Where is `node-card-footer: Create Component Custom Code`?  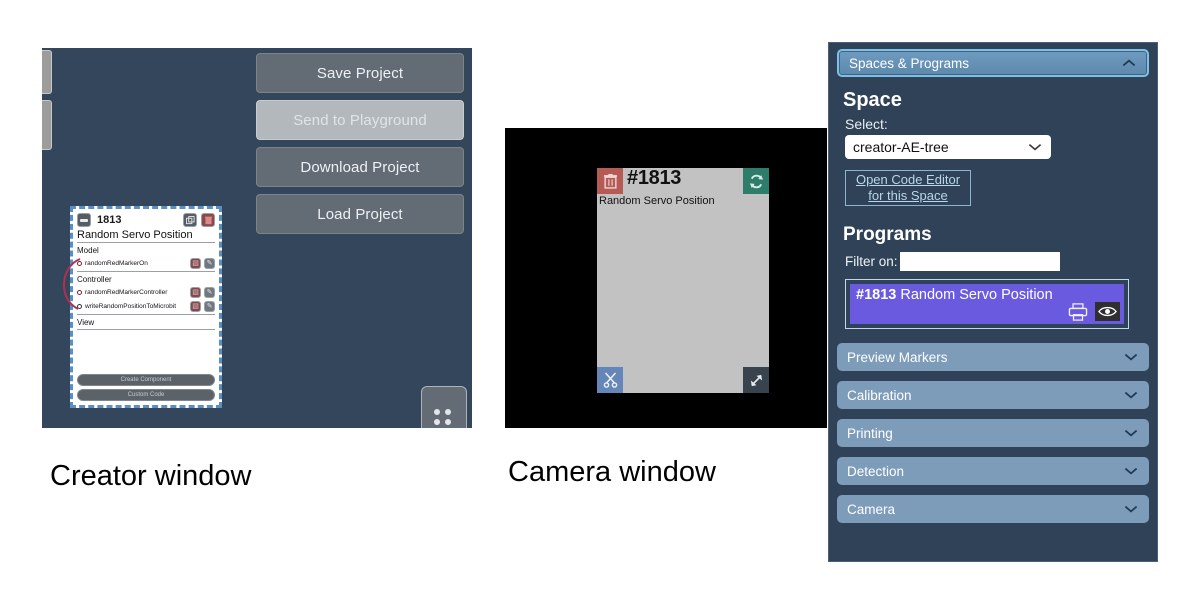
node-card-footer: Create Component Custom Code is located at coordinates (146, 386).